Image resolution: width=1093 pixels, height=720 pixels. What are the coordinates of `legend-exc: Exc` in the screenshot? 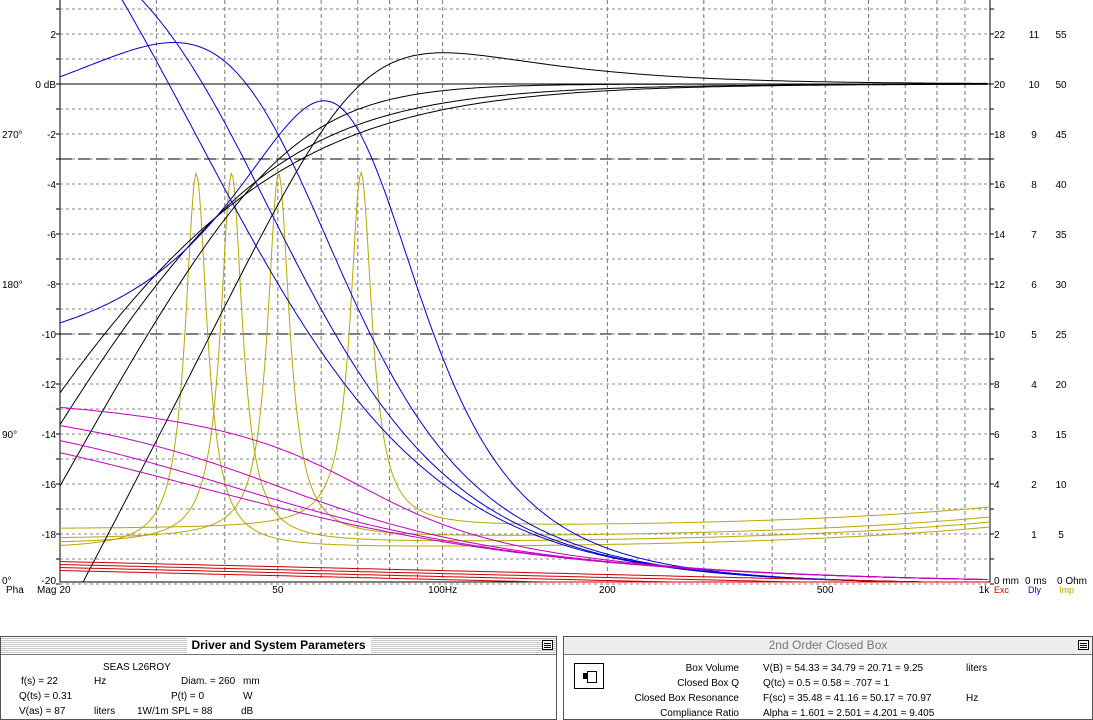 It's located at (1002, 590).